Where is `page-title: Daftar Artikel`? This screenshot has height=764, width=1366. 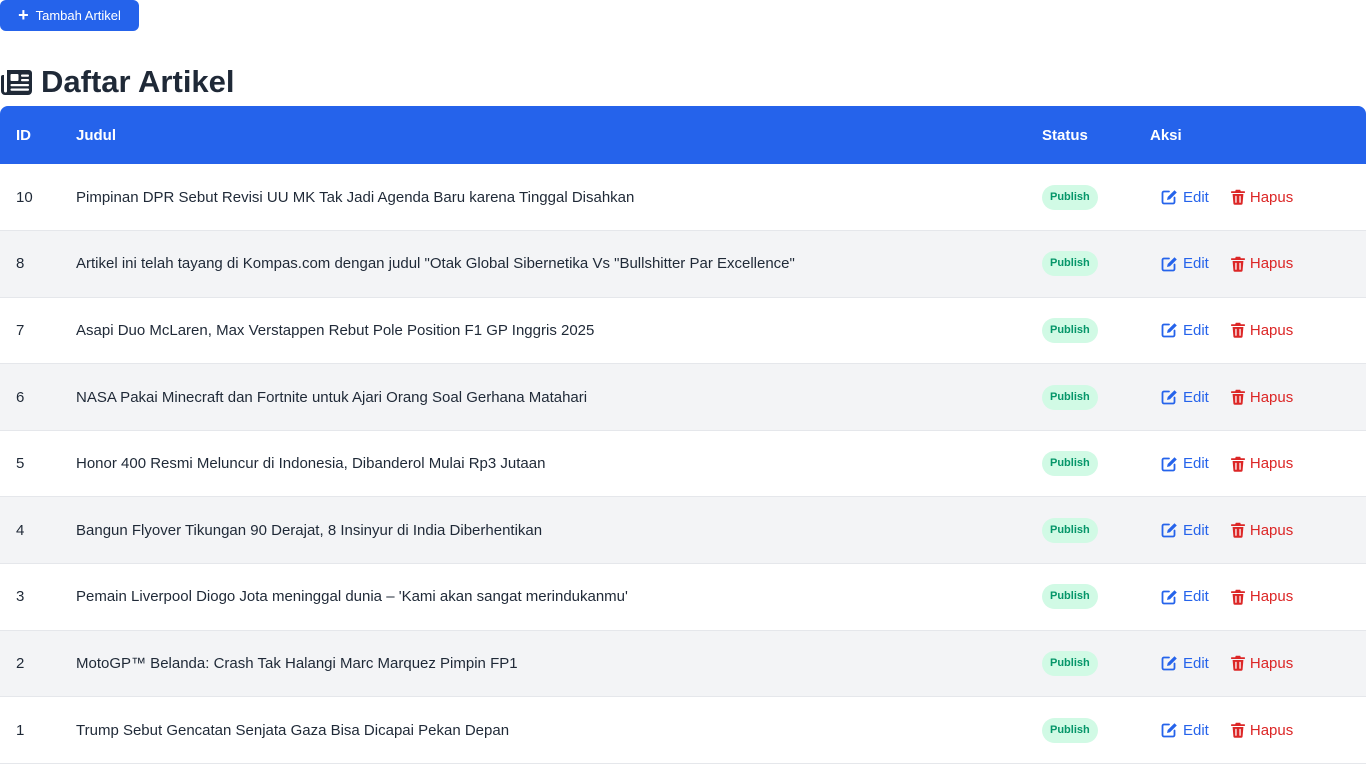 page-title: Daftar Artikel is located at coordinates (117, 82).